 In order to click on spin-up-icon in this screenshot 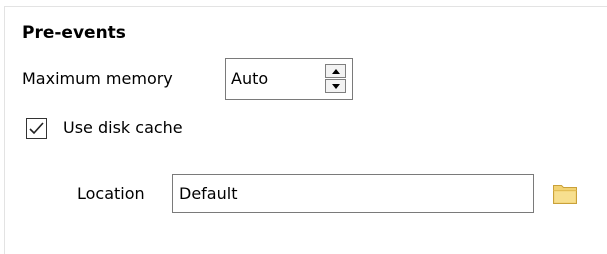, I will do `click(335, 71)`.